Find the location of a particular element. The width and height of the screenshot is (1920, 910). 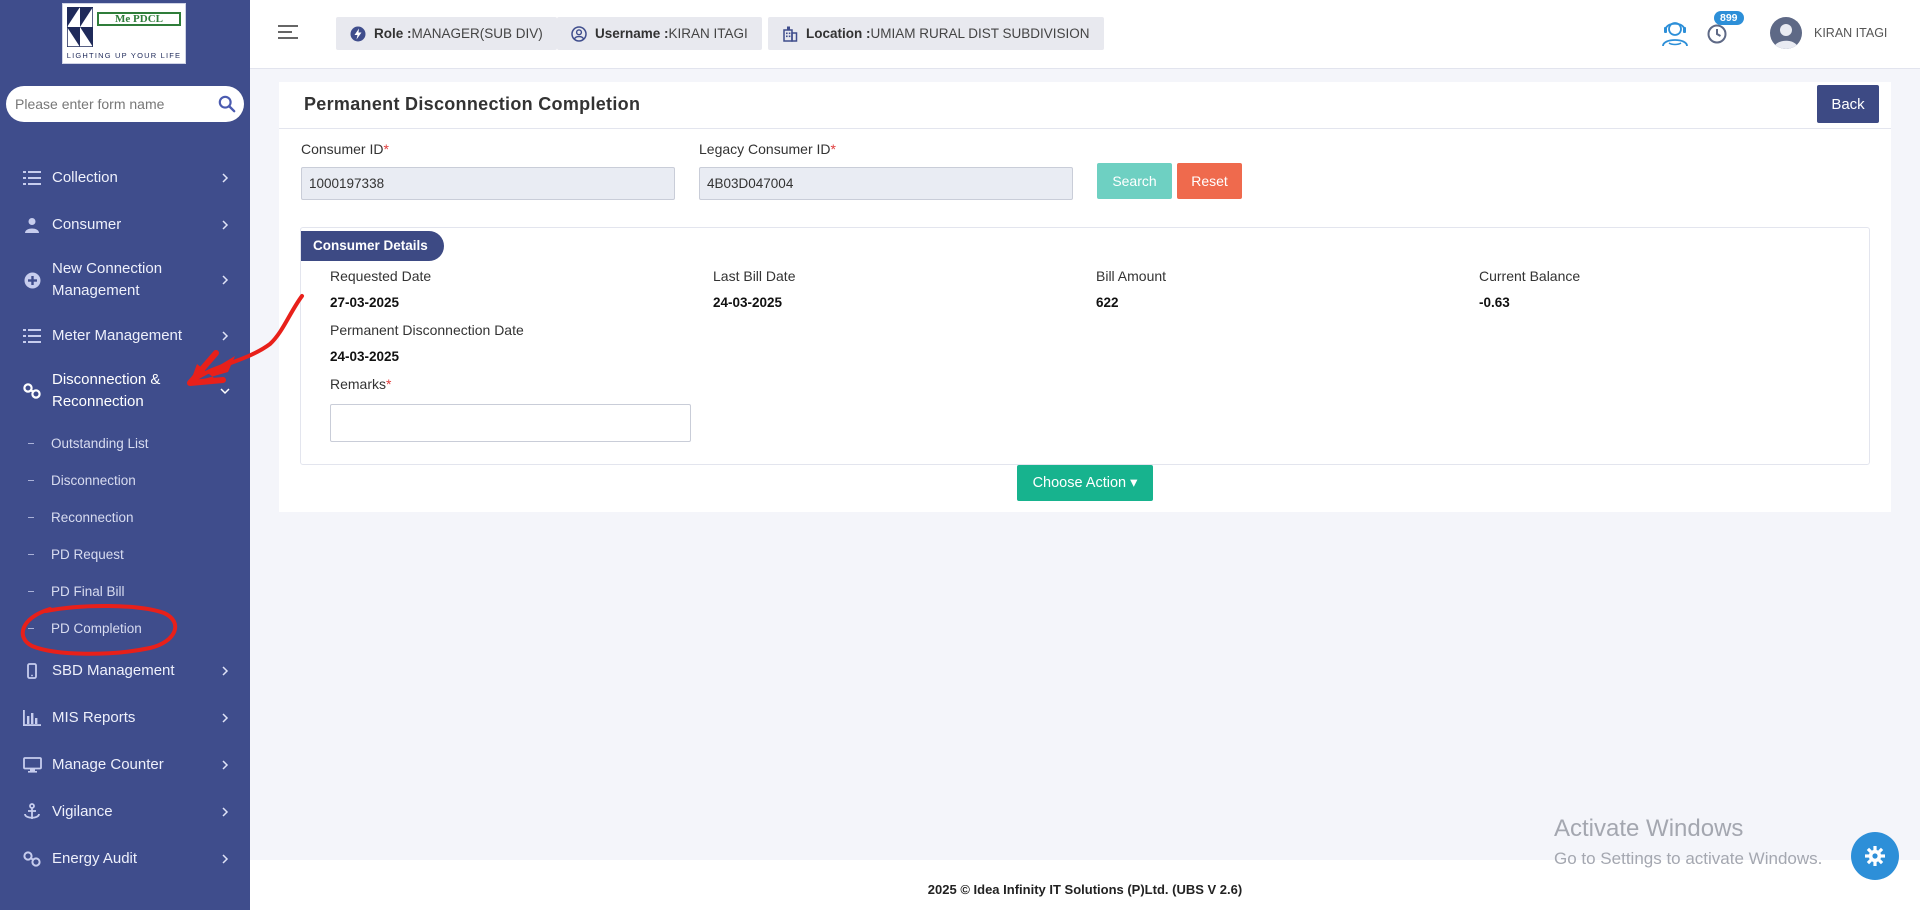

role-value: MANAGER(SUB DIV) is located at coordinates (477, 33).